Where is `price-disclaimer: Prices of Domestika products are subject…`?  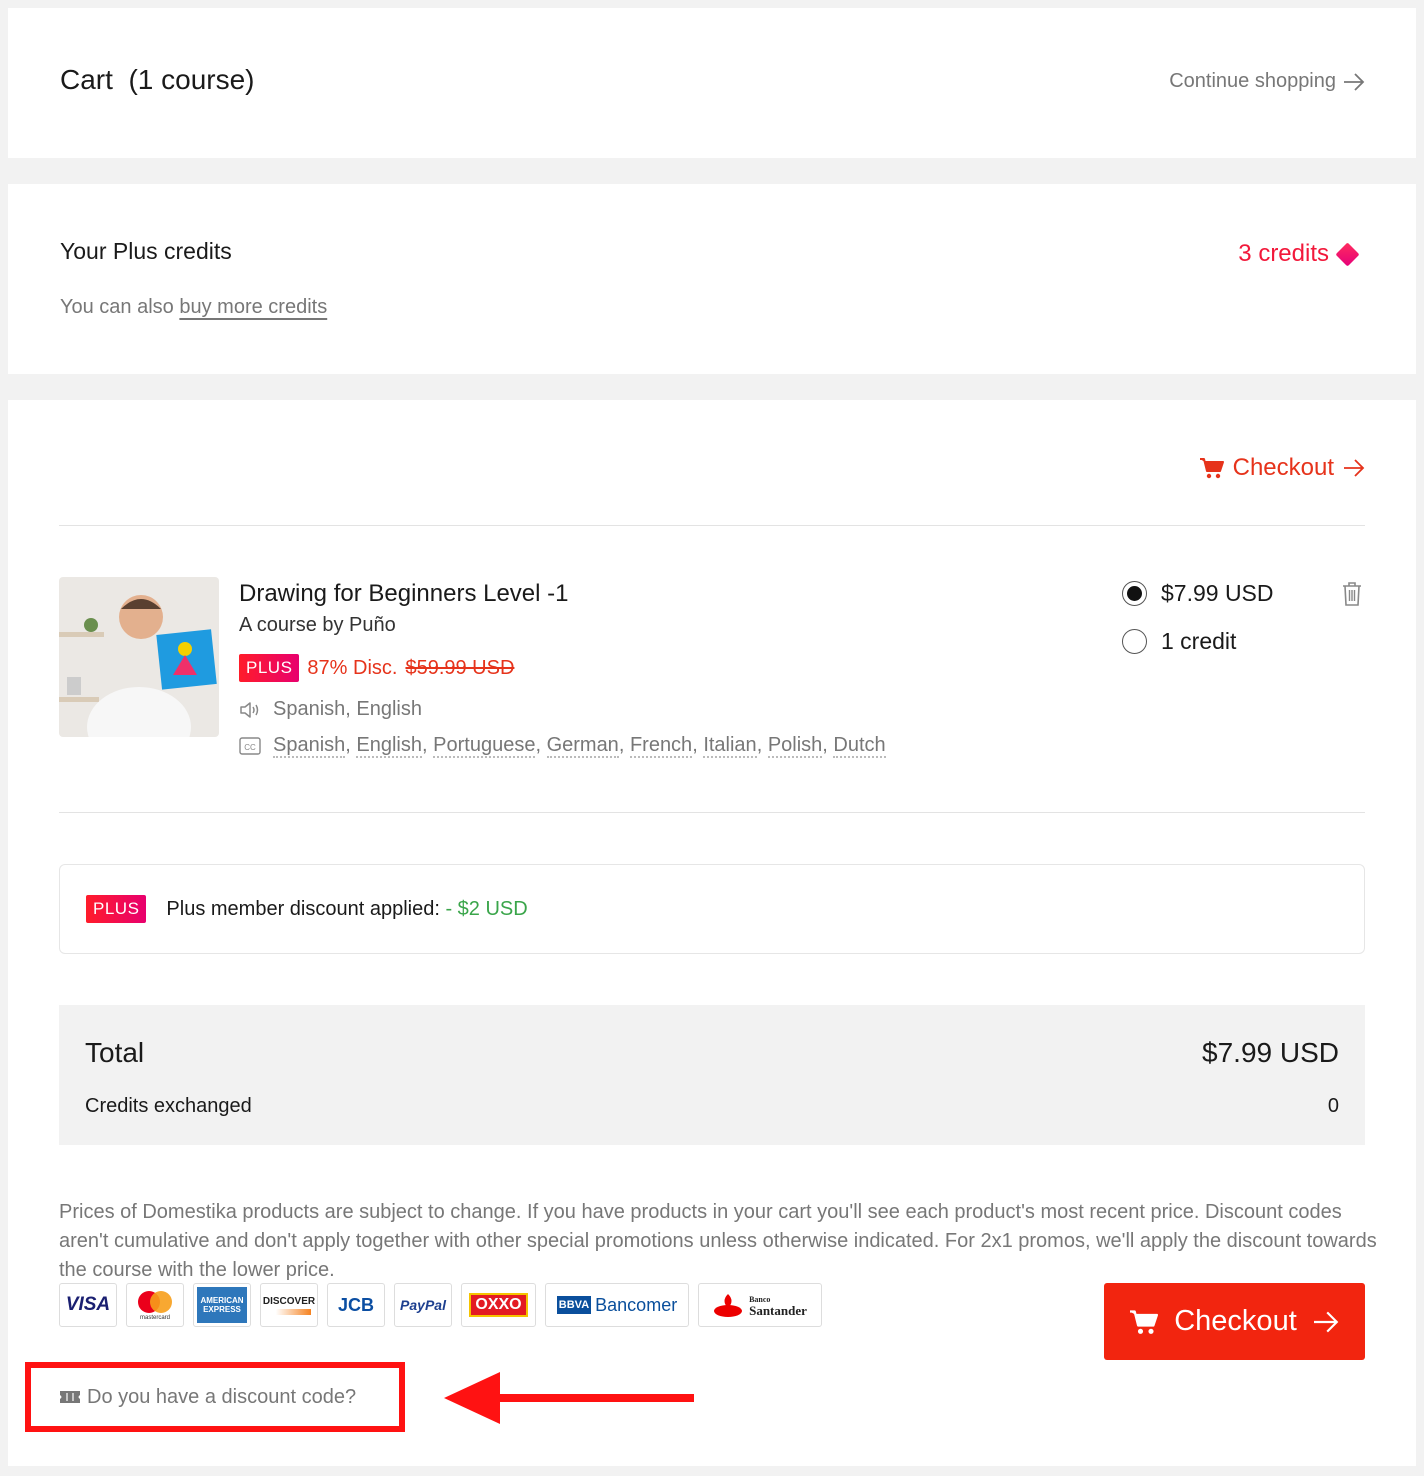
price-disclaimer: Prices of Domestika products are subject… is located at coordinates (718, 1241).